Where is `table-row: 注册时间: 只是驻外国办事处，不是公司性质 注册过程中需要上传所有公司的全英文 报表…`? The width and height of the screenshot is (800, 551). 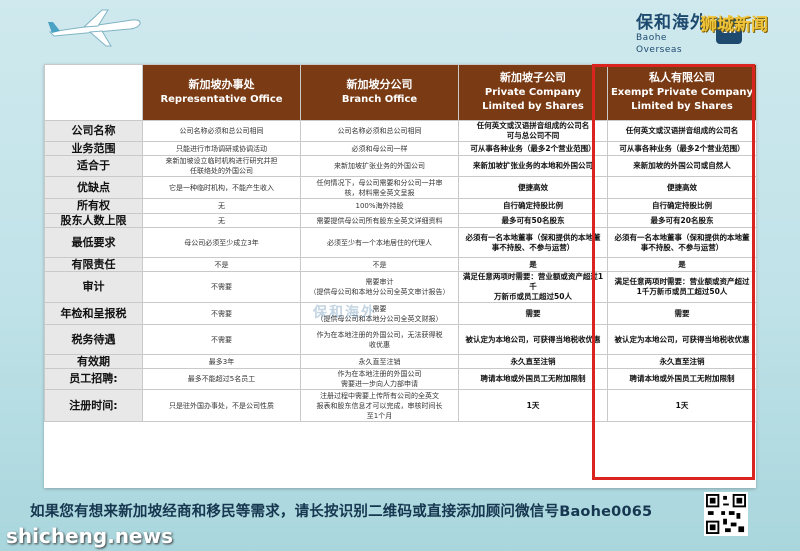
table-row: 注册时间: 只是驻外国办事处，不是公司性质 注册过程中需要上传所有公司的全英文 报表… is located at coordinates (400, 405).